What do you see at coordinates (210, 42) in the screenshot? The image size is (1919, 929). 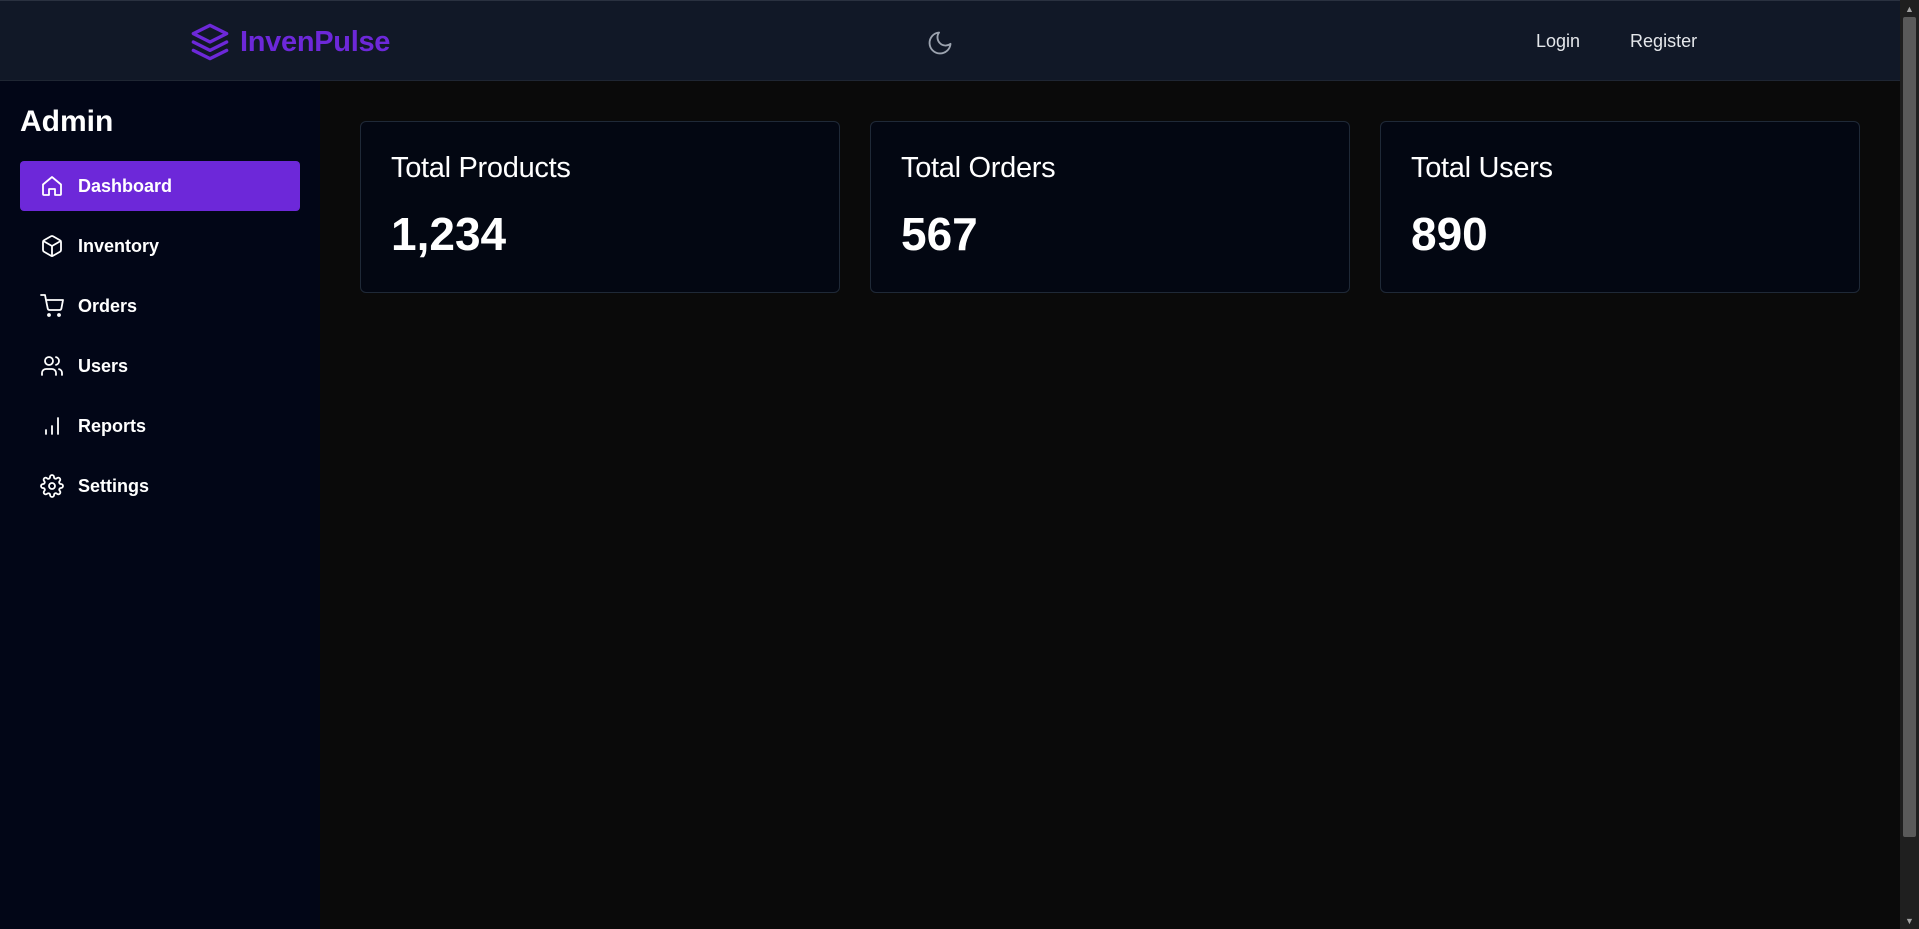 I see `layers-icon` at bounding box center [210, 42].